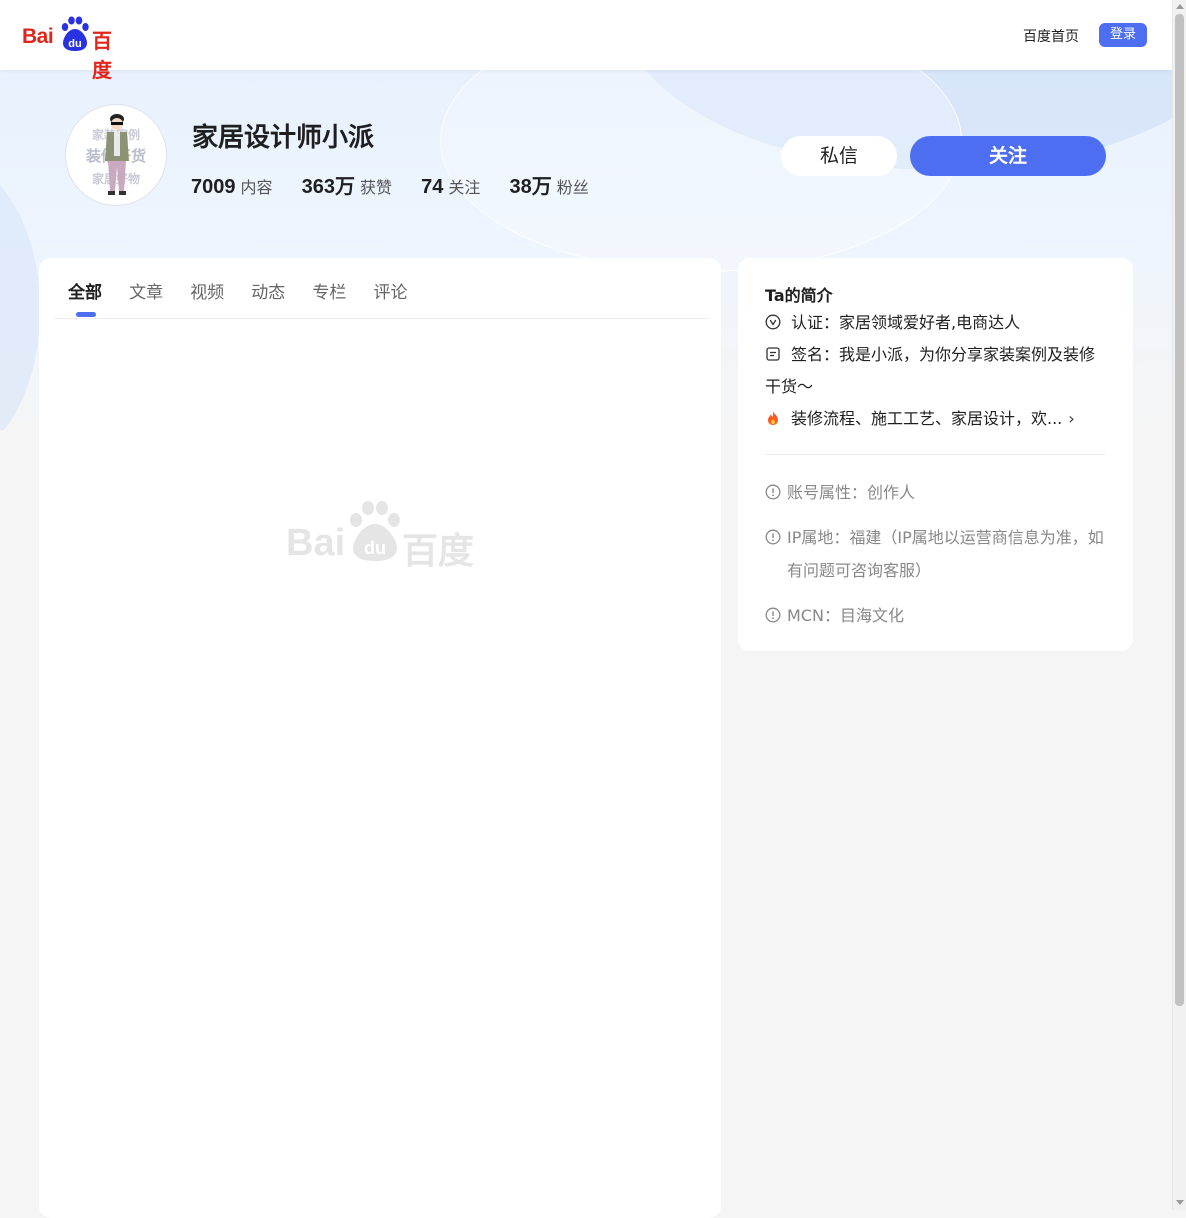  What do you see at coordinates (75, 33) in the screenshot?
I see `paw-icon: du` at bounding box center [75, 33].